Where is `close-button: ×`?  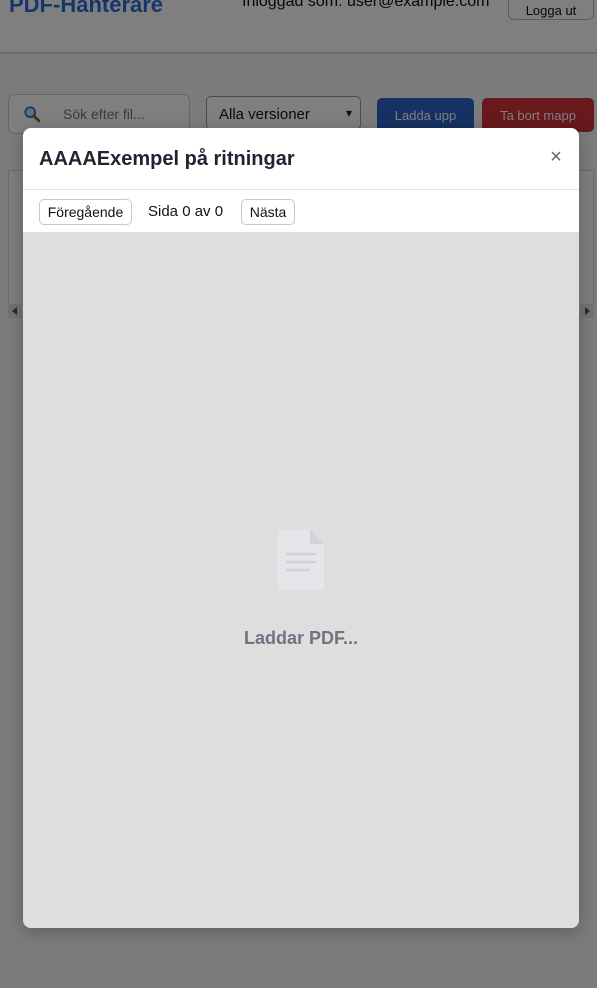 close-button: × is located at coordinates (556, 157).